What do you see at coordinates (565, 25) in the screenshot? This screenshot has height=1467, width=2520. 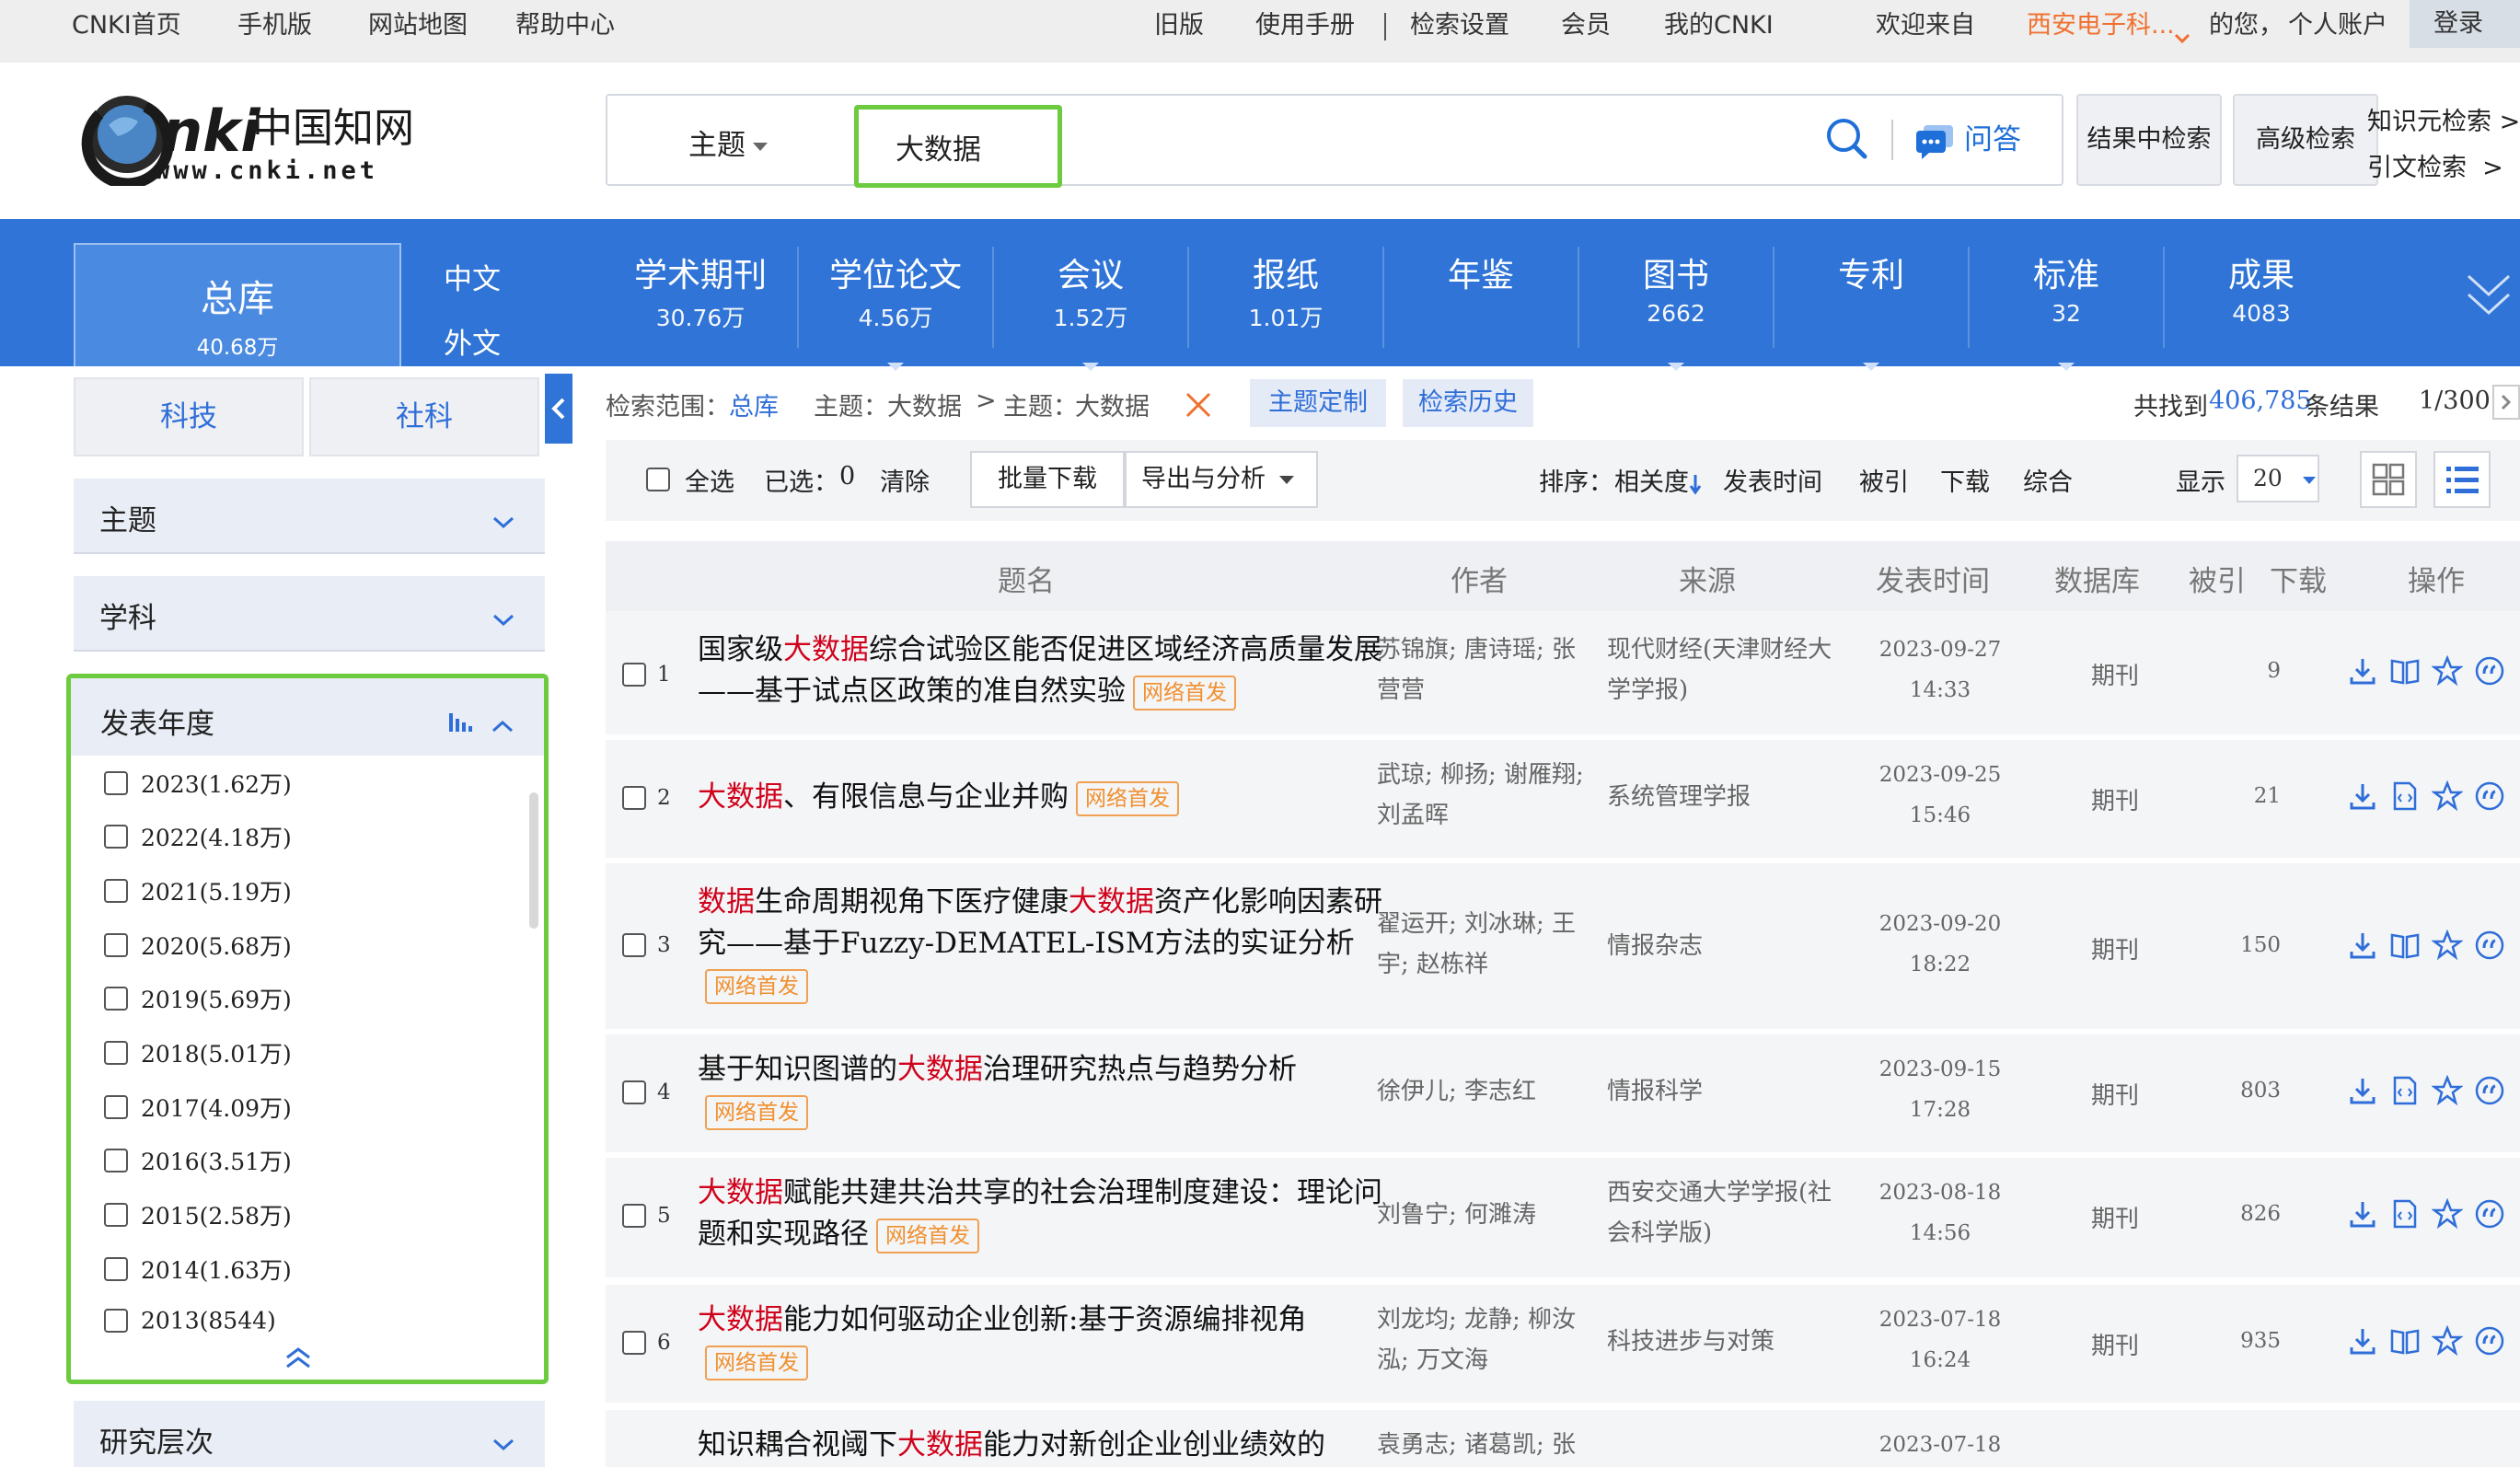 I see `help-link: 帮助中心` at bounding box center [565, 25].